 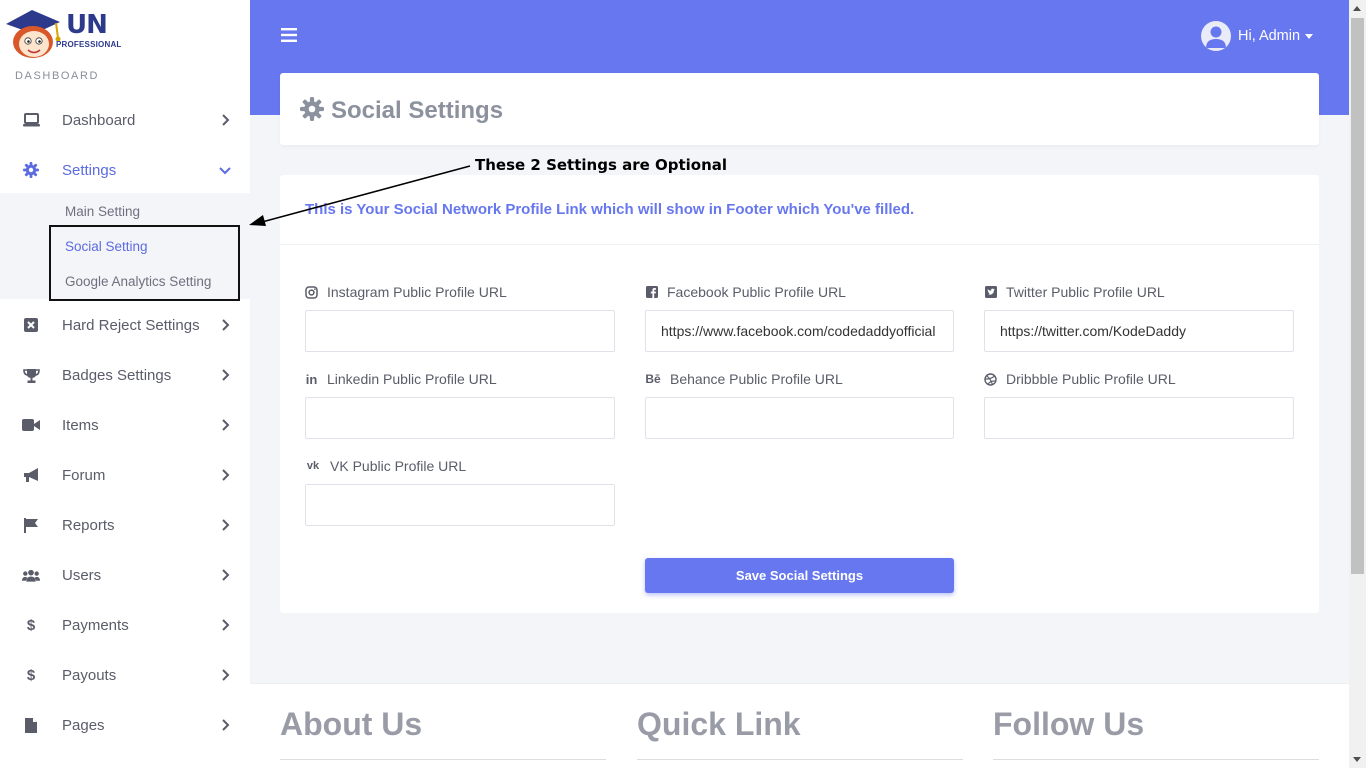 I want to click on facebook-label-text: Facebook Public Profile URL, so click(x=756, y=292).